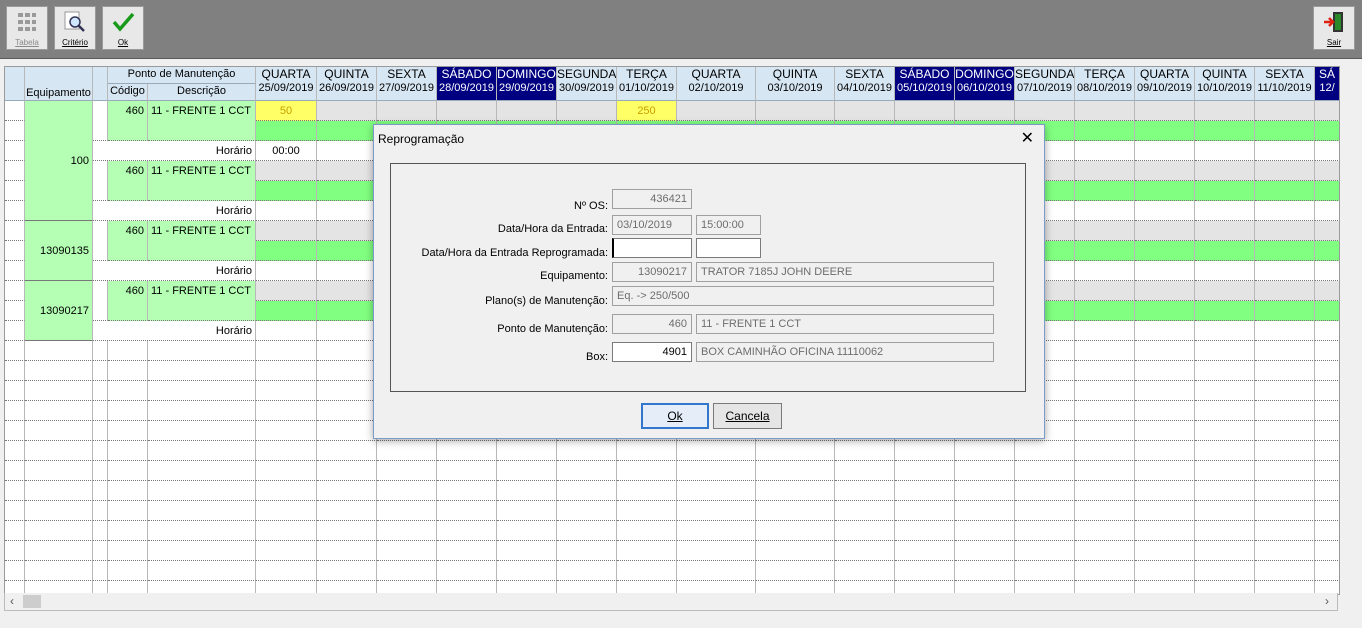  Describe the element at coordinates (728, 248) in the screenshot. I see `reprog-time-input` at that location.